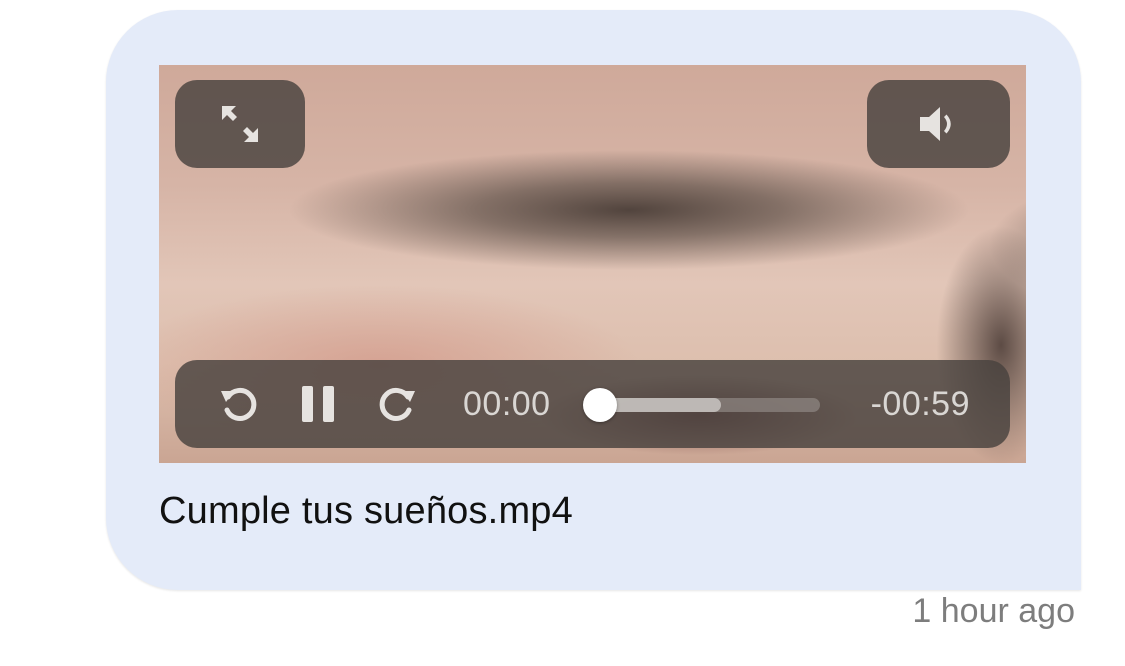  I want to click on file-name: Cumple tus sueños.mp4, so click(366, 511).